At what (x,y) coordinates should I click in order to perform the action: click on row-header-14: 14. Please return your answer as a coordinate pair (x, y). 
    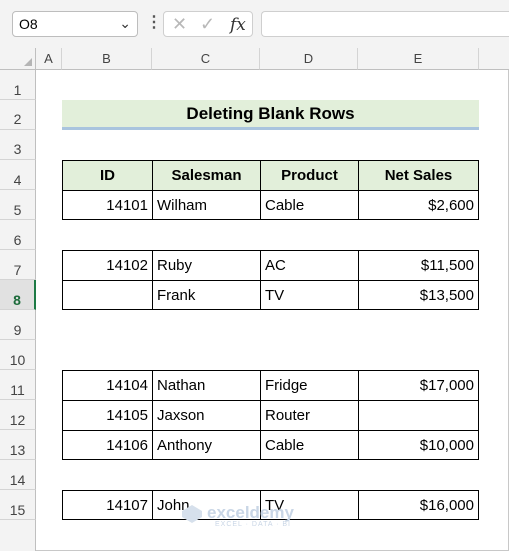
    Looking at the image, I should click on (18, 475).